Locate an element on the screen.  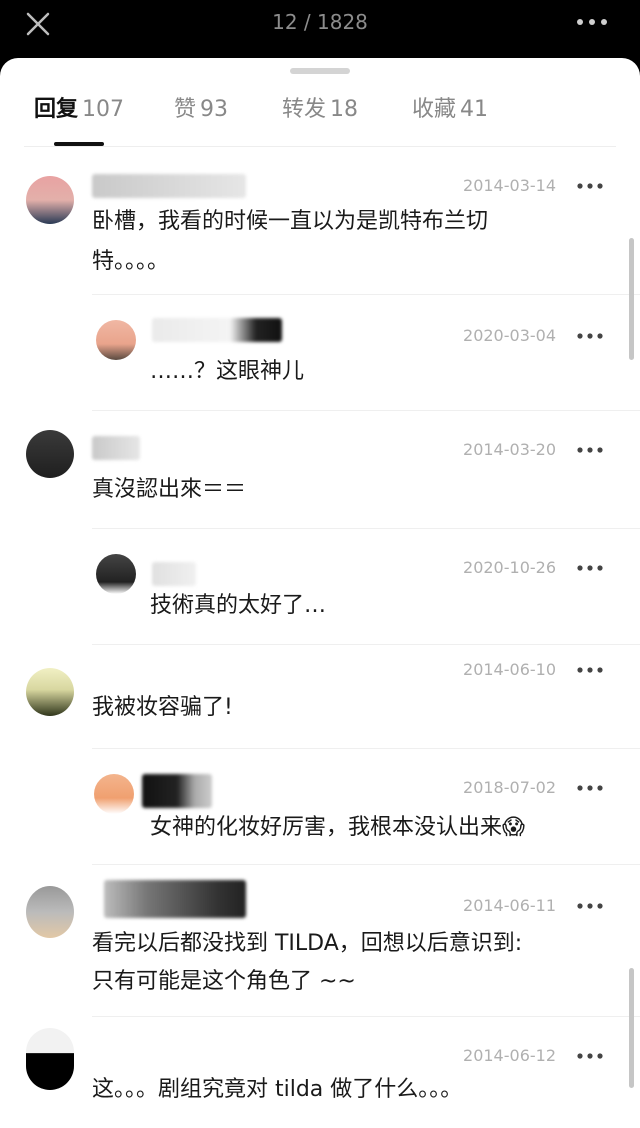
tab-count: 18 is located at coordinates (344, 109).